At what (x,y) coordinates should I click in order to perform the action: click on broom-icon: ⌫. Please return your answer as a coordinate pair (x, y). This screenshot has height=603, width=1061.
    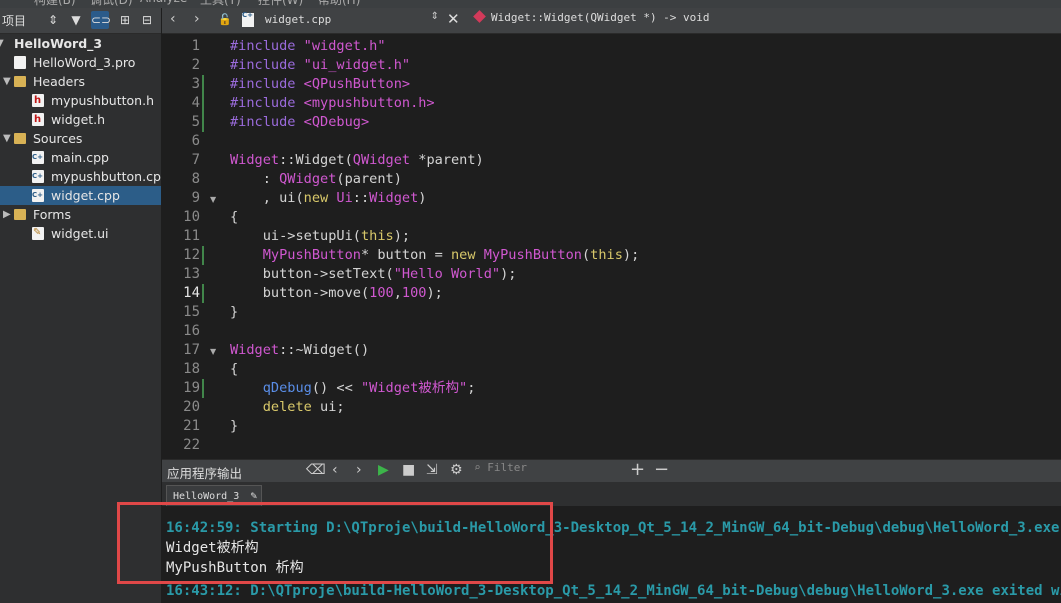
    Looking at the image, I should click on (316, 470).